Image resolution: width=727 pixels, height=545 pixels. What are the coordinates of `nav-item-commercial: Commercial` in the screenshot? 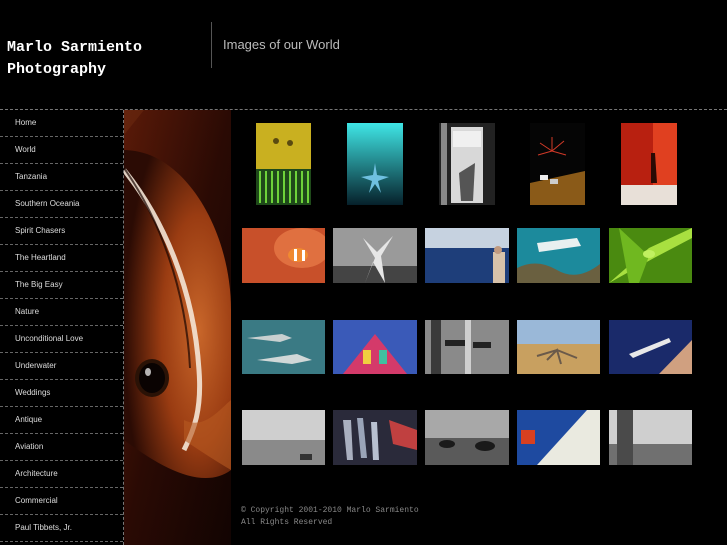 It's located at (61, 501).